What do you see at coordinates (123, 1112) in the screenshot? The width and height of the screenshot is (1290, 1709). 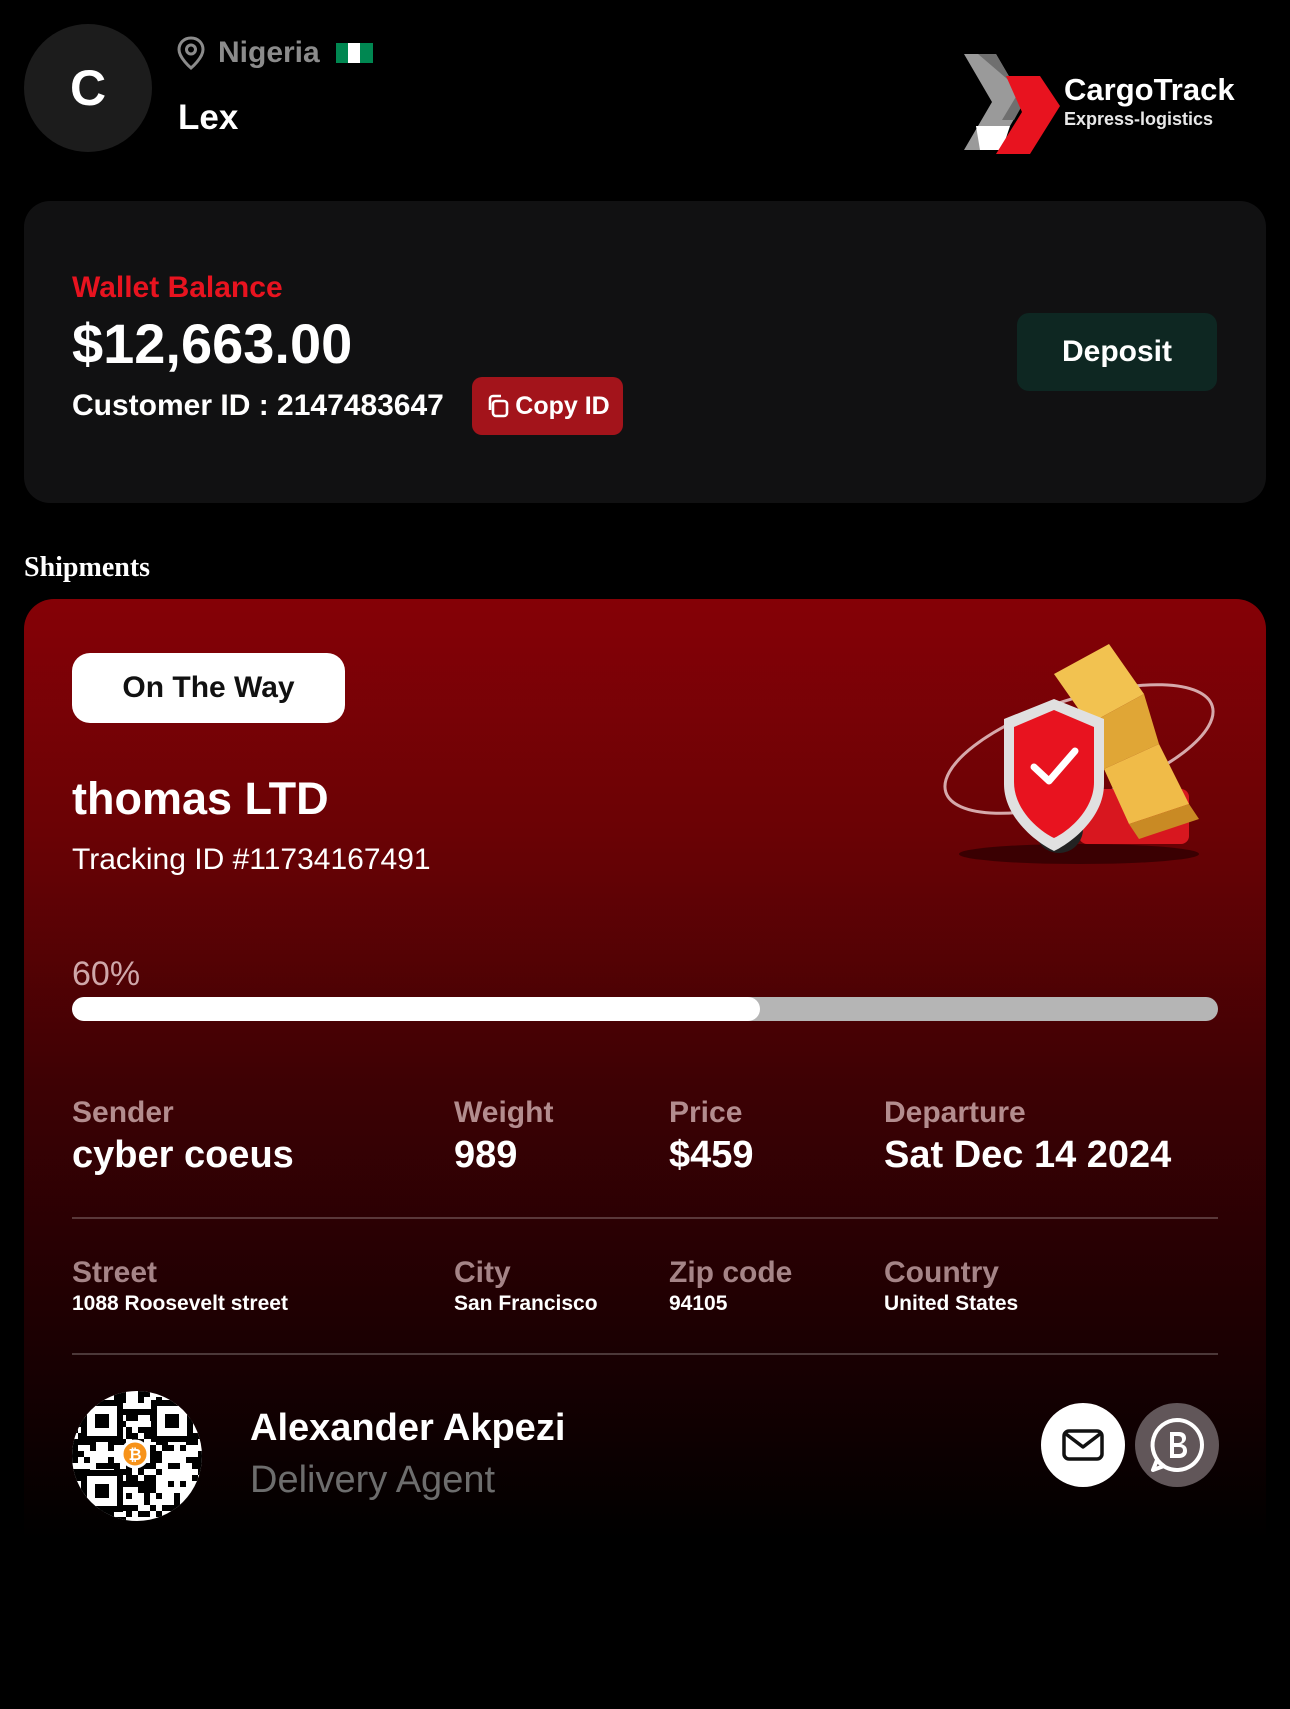 I see `sender-label: Sender` at bounding box center [123, 1112].